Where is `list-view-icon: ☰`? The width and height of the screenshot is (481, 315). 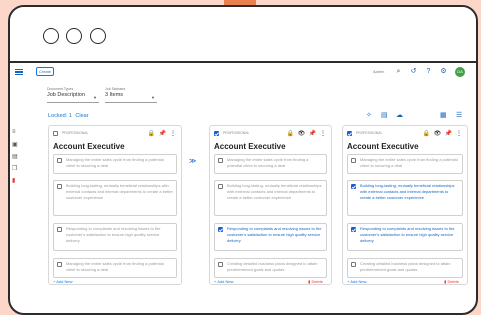 list-view-icon: ☰ is located at coordinates (459, 115).